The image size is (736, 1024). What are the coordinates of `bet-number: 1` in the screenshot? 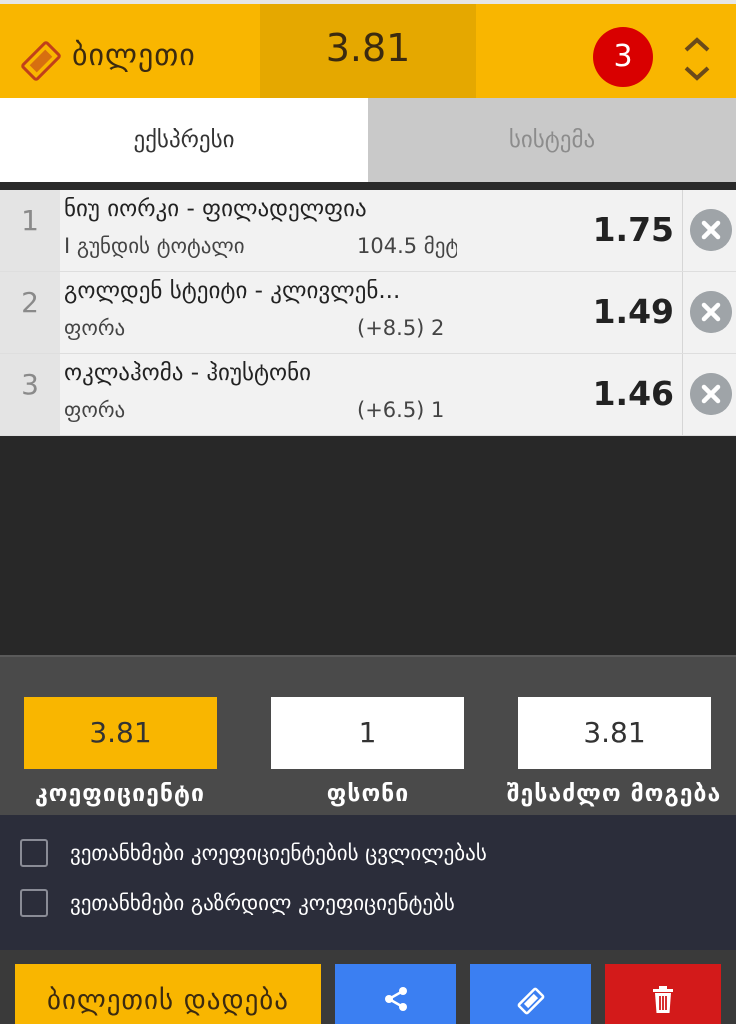 It's located at (30, 230).